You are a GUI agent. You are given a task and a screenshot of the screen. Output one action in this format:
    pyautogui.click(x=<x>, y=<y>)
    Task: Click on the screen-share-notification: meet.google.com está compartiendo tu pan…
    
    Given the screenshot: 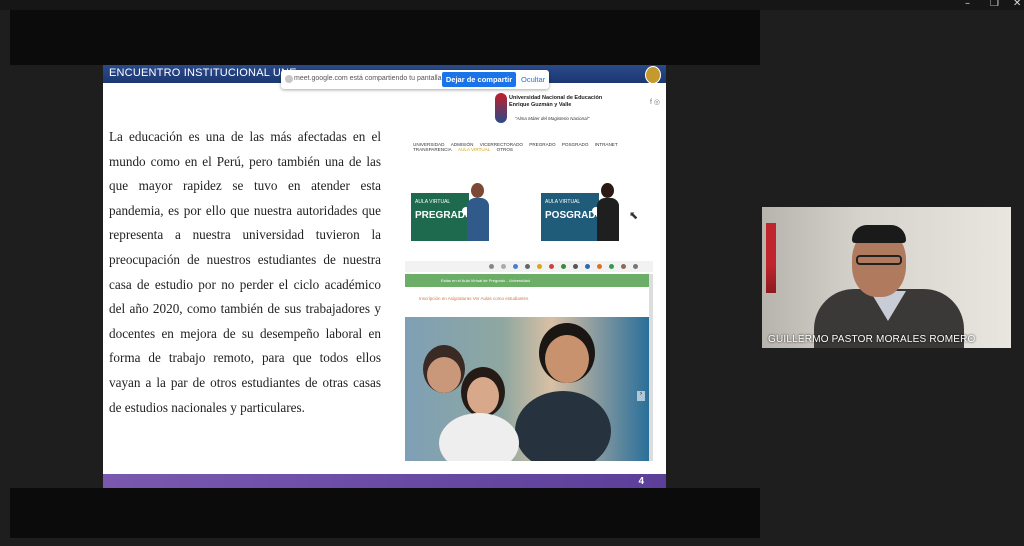 What is the action you would take?
    pyautogui.click(x=415, y=79)
    